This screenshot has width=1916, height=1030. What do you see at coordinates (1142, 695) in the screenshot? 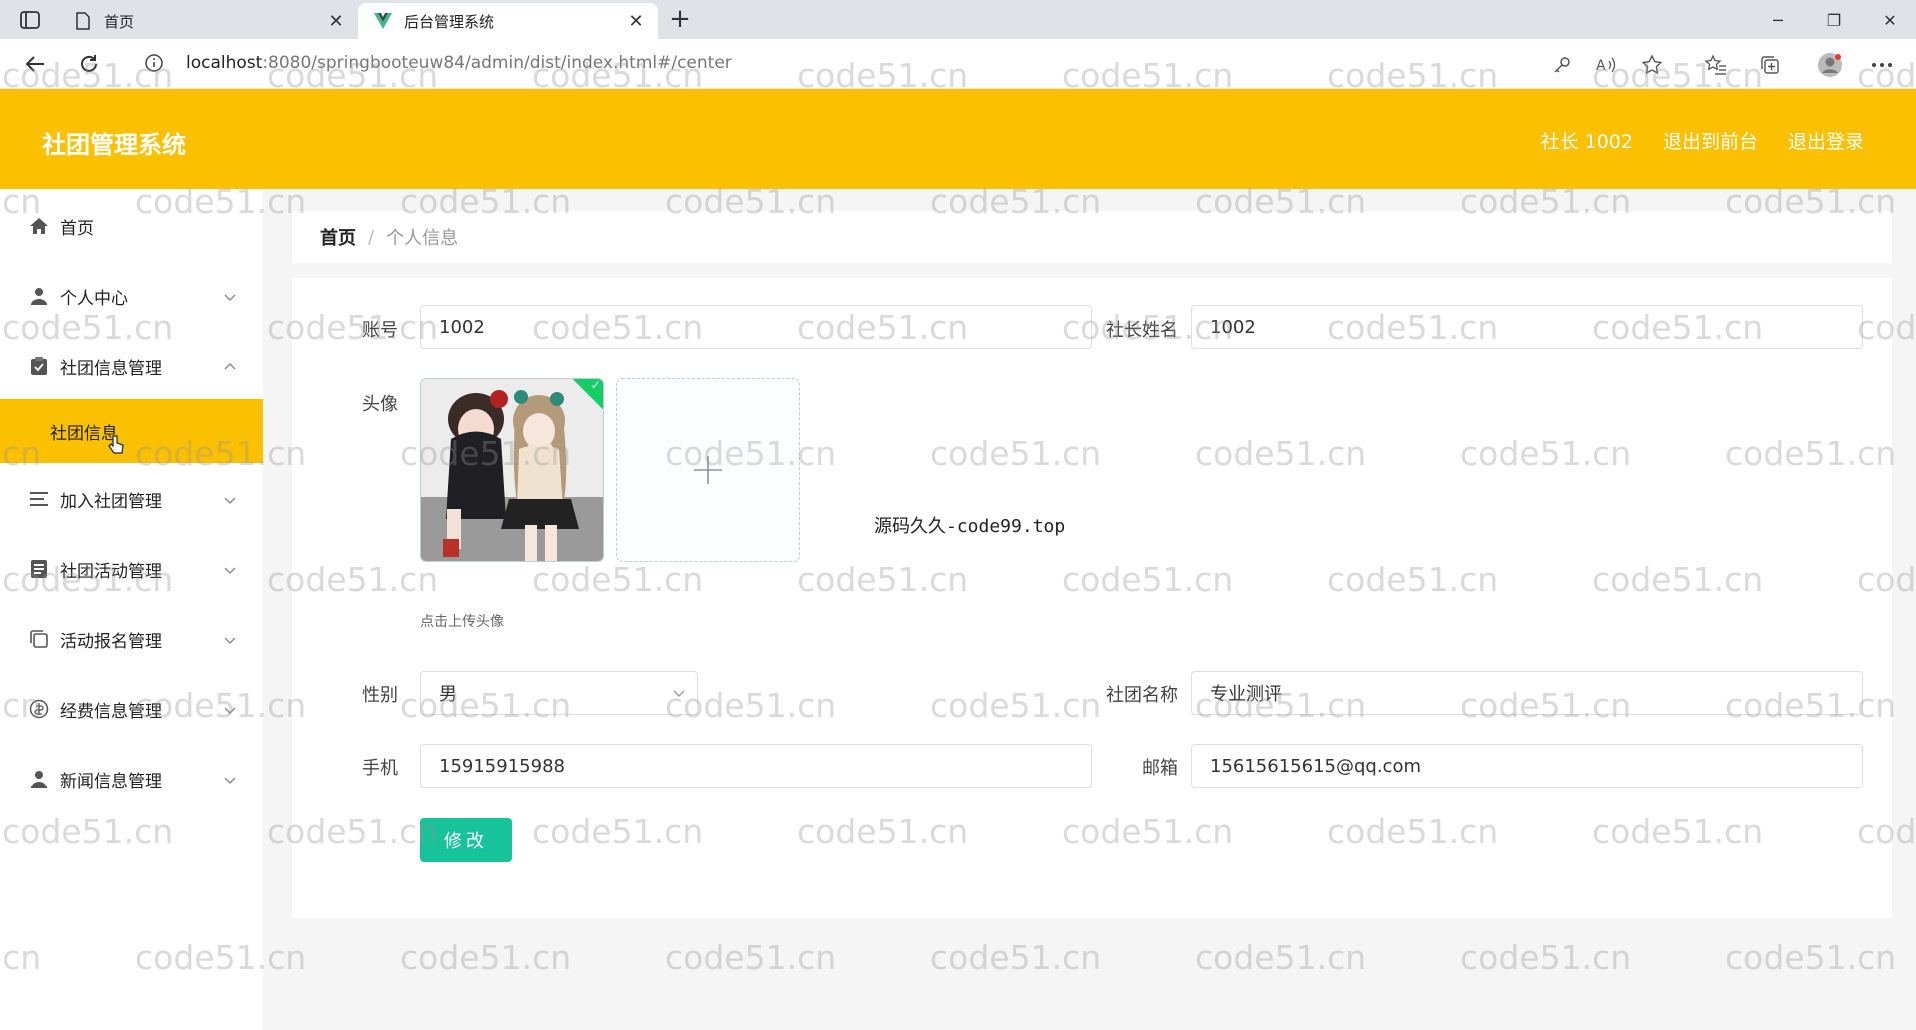
I see `club-name-label: 社团名称` at bounding box center [1142, 695].